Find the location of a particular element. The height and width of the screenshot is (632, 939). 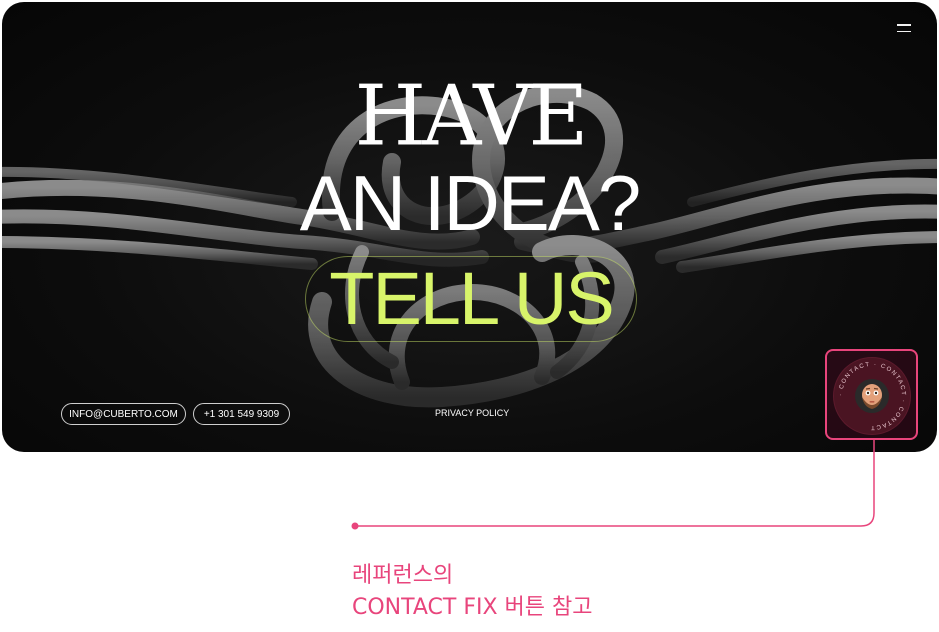

annotation-line-1: 레퍼런스의 is located at coordinates (403, 575).